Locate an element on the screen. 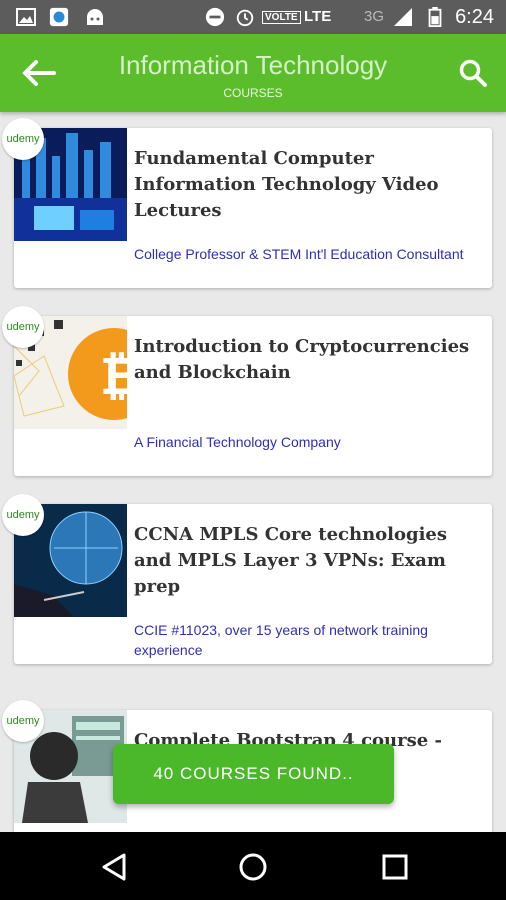 The width and height of the screenshot is (506, 900). battery-icon is located at coordinates (435, 17).